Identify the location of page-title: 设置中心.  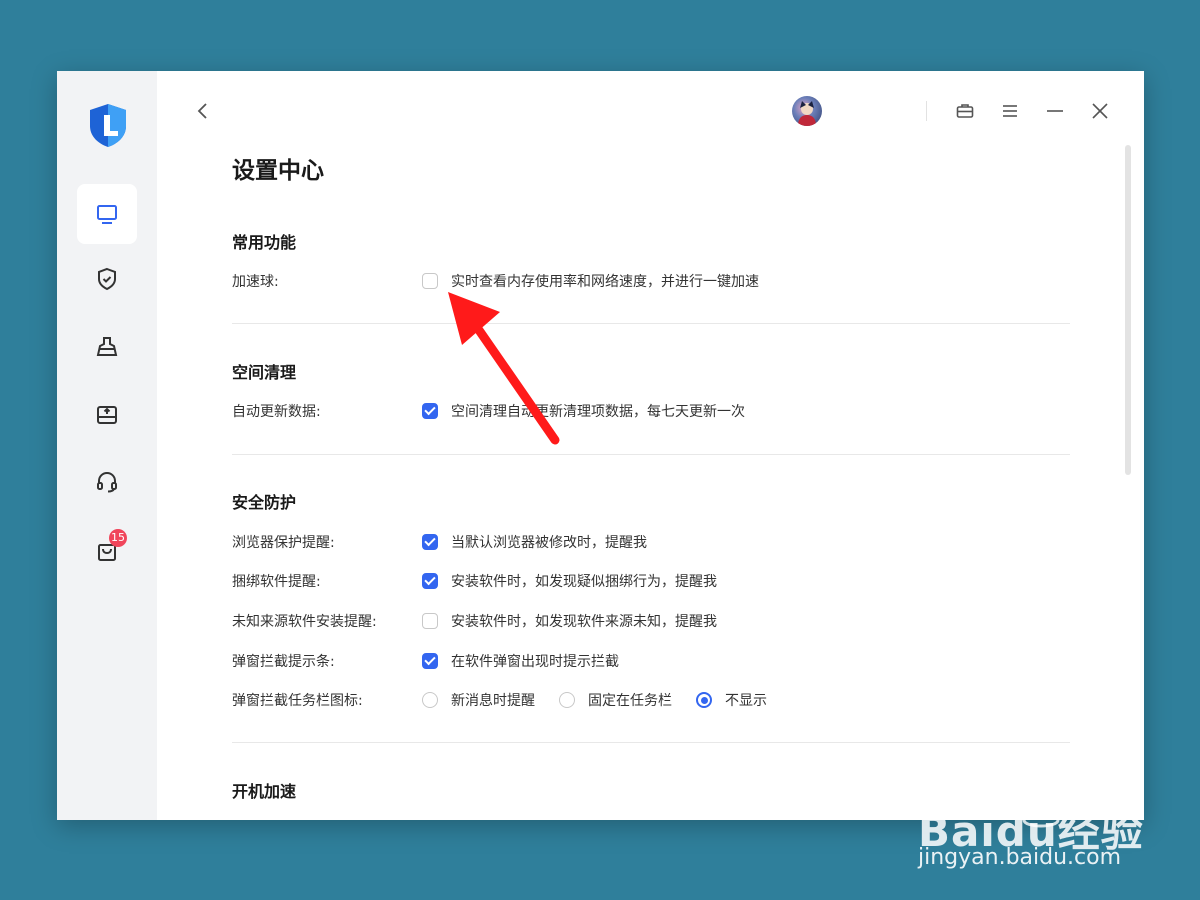
(278, 171).